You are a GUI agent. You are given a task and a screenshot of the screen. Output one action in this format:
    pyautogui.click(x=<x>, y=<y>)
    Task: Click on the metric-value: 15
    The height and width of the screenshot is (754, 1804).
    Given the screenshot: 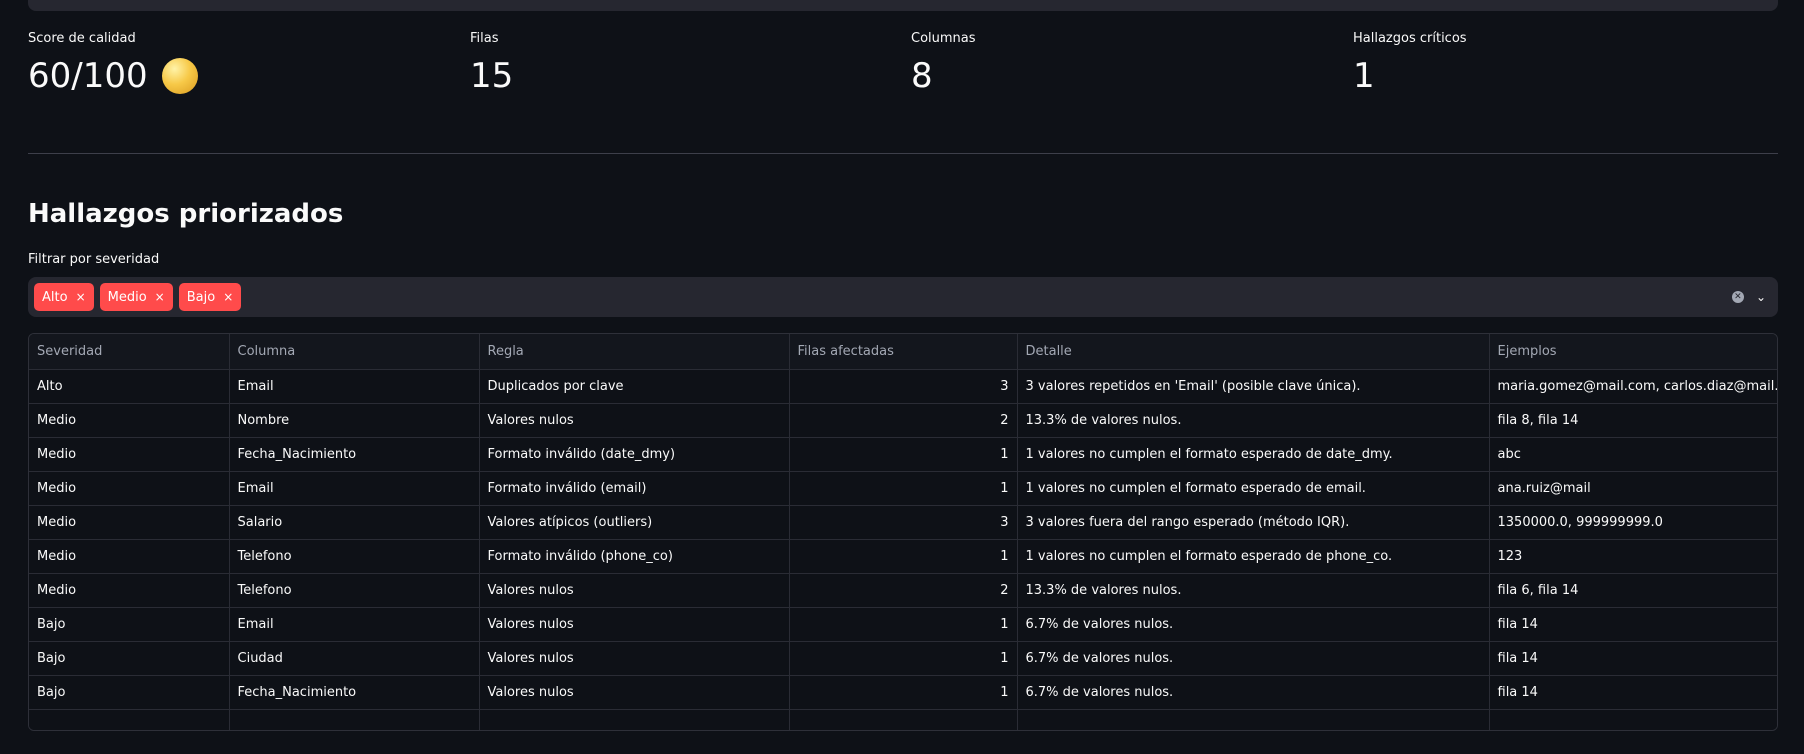 What is the action you would take?
    pyautogui.click(x=492, y=76)
    